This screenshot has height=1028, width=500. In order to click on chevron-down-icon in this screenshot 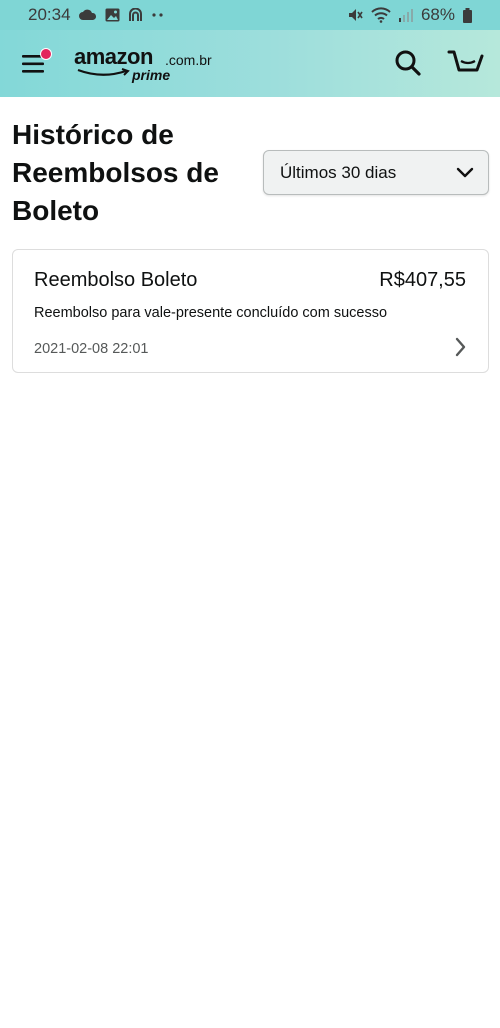, I will do `click(465, 172)`.